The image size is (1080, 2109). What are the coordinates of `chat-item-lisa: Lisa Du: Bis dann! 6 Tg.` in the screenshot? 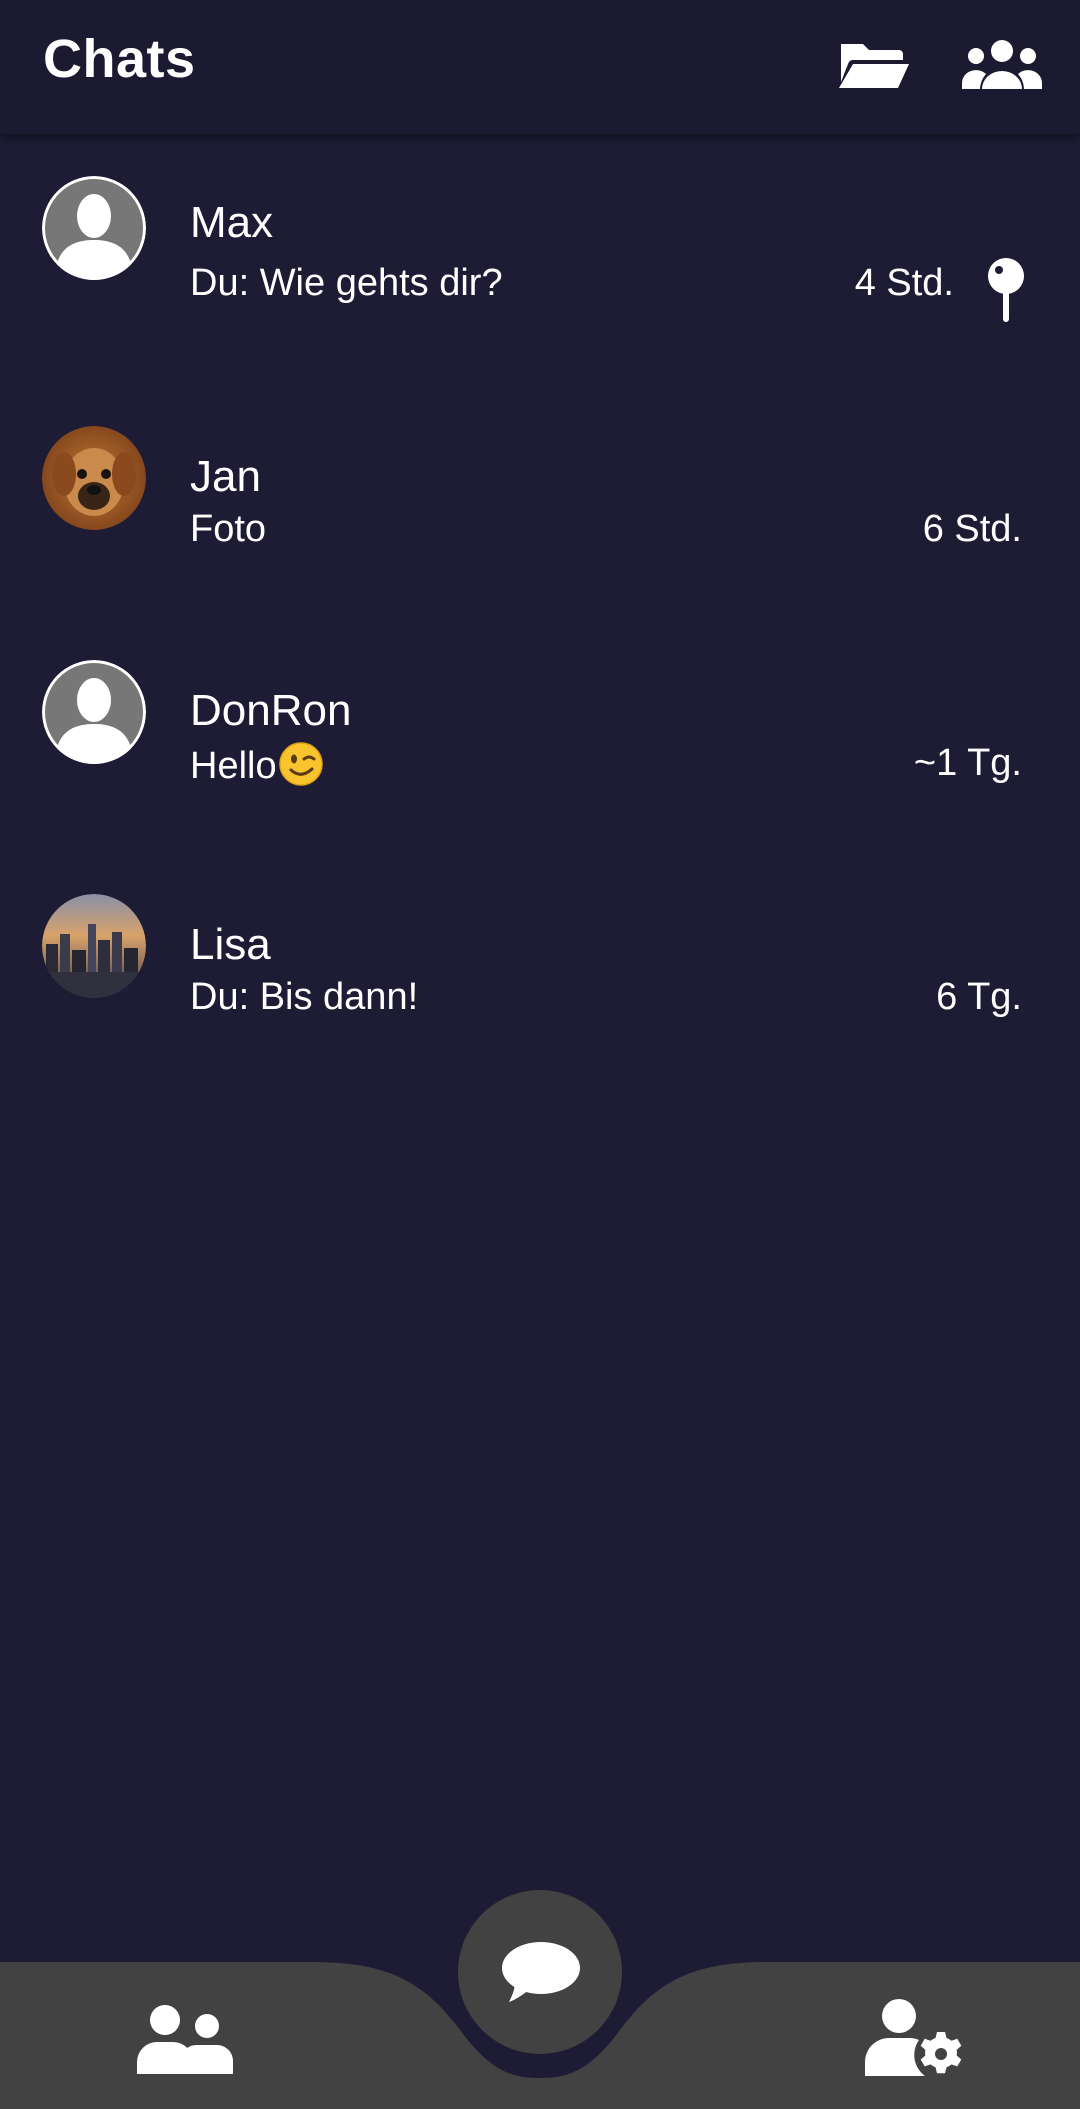 It's located at (540, 990).